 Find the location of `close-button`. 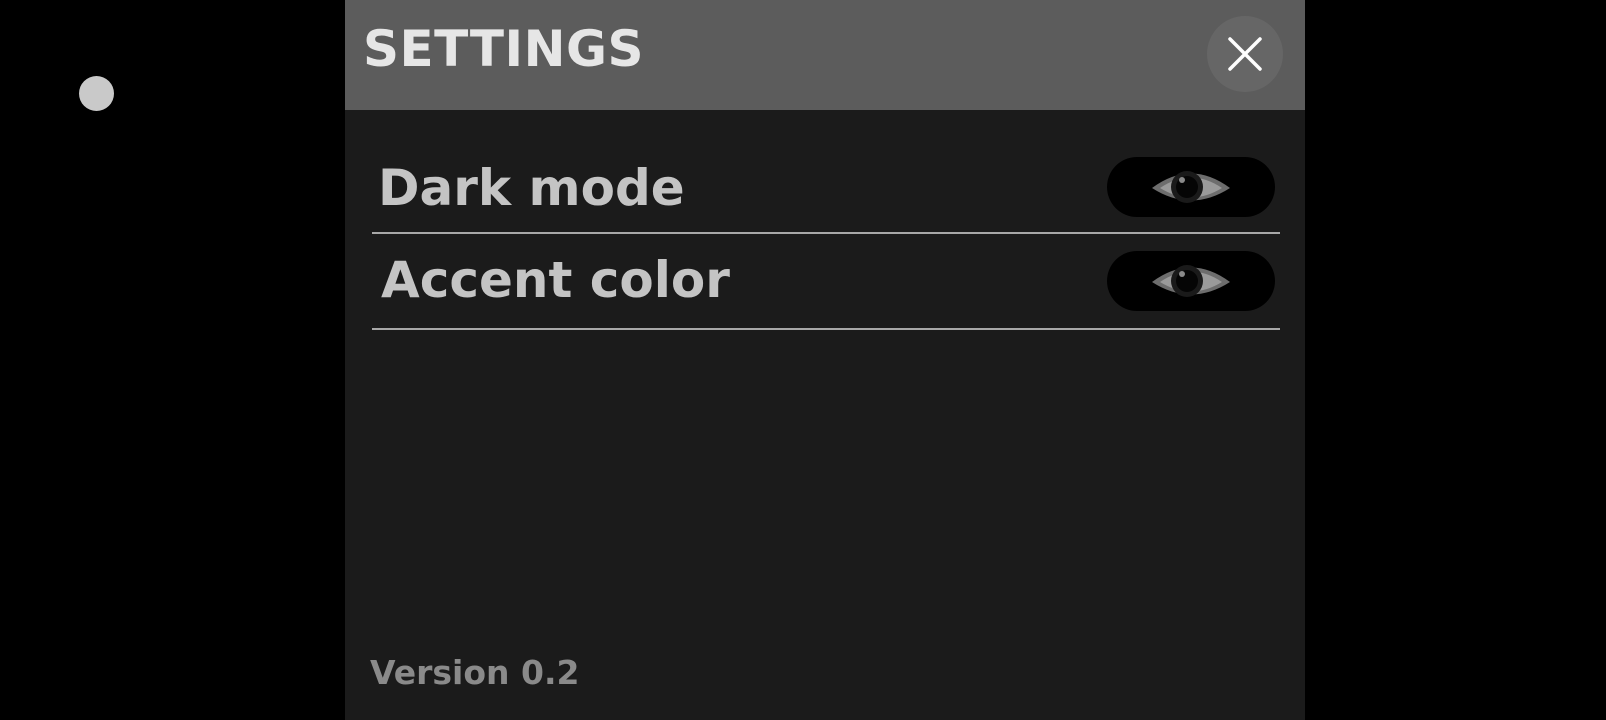

close-button is located at coordinates (1245, 54).